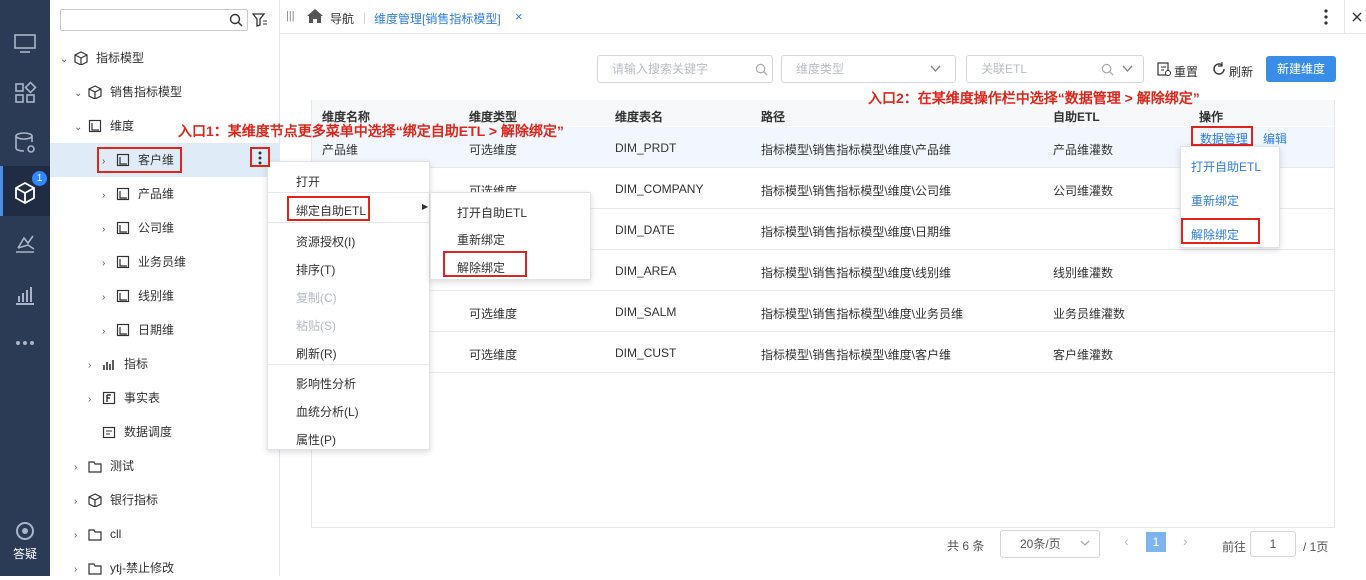 This screenshot has width=1366, height=580. Describe the element at coordinates (25, 243) in the screenshot. I see `report-icon` at that location.